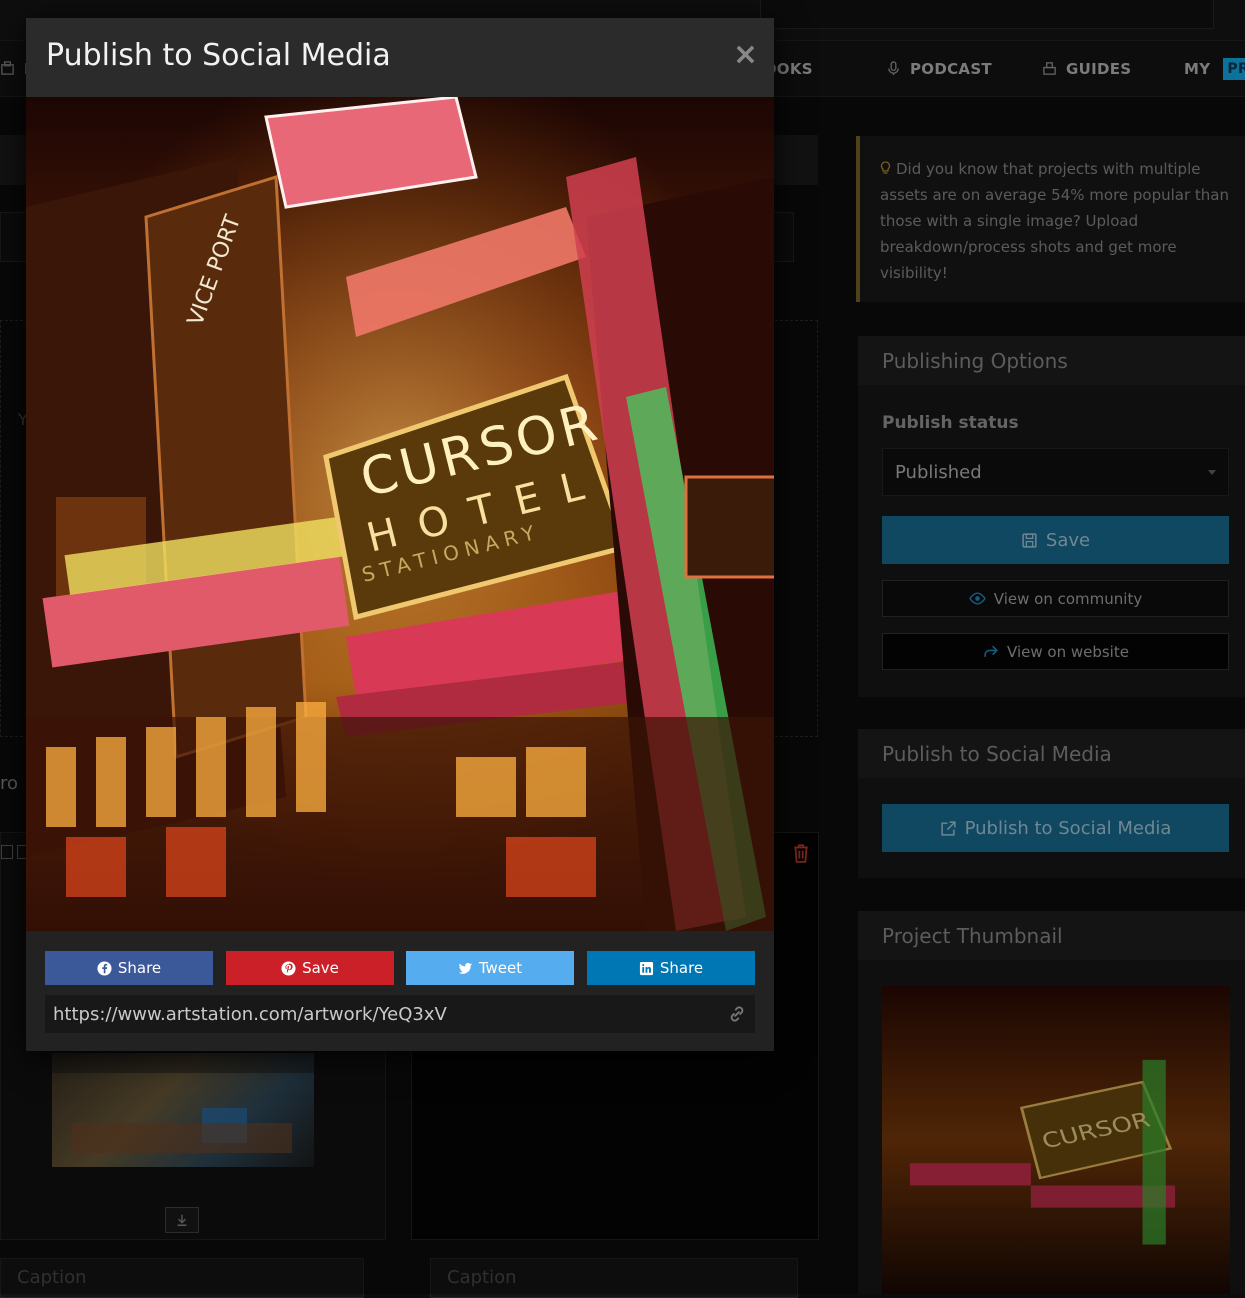 Image resolution: width=1245 pixels, height=1298 pixels. What do you see at coordinates (320, 968) in the screenshot?
I see `pinterest-save-label: Save` at bounding box center [320, 968].